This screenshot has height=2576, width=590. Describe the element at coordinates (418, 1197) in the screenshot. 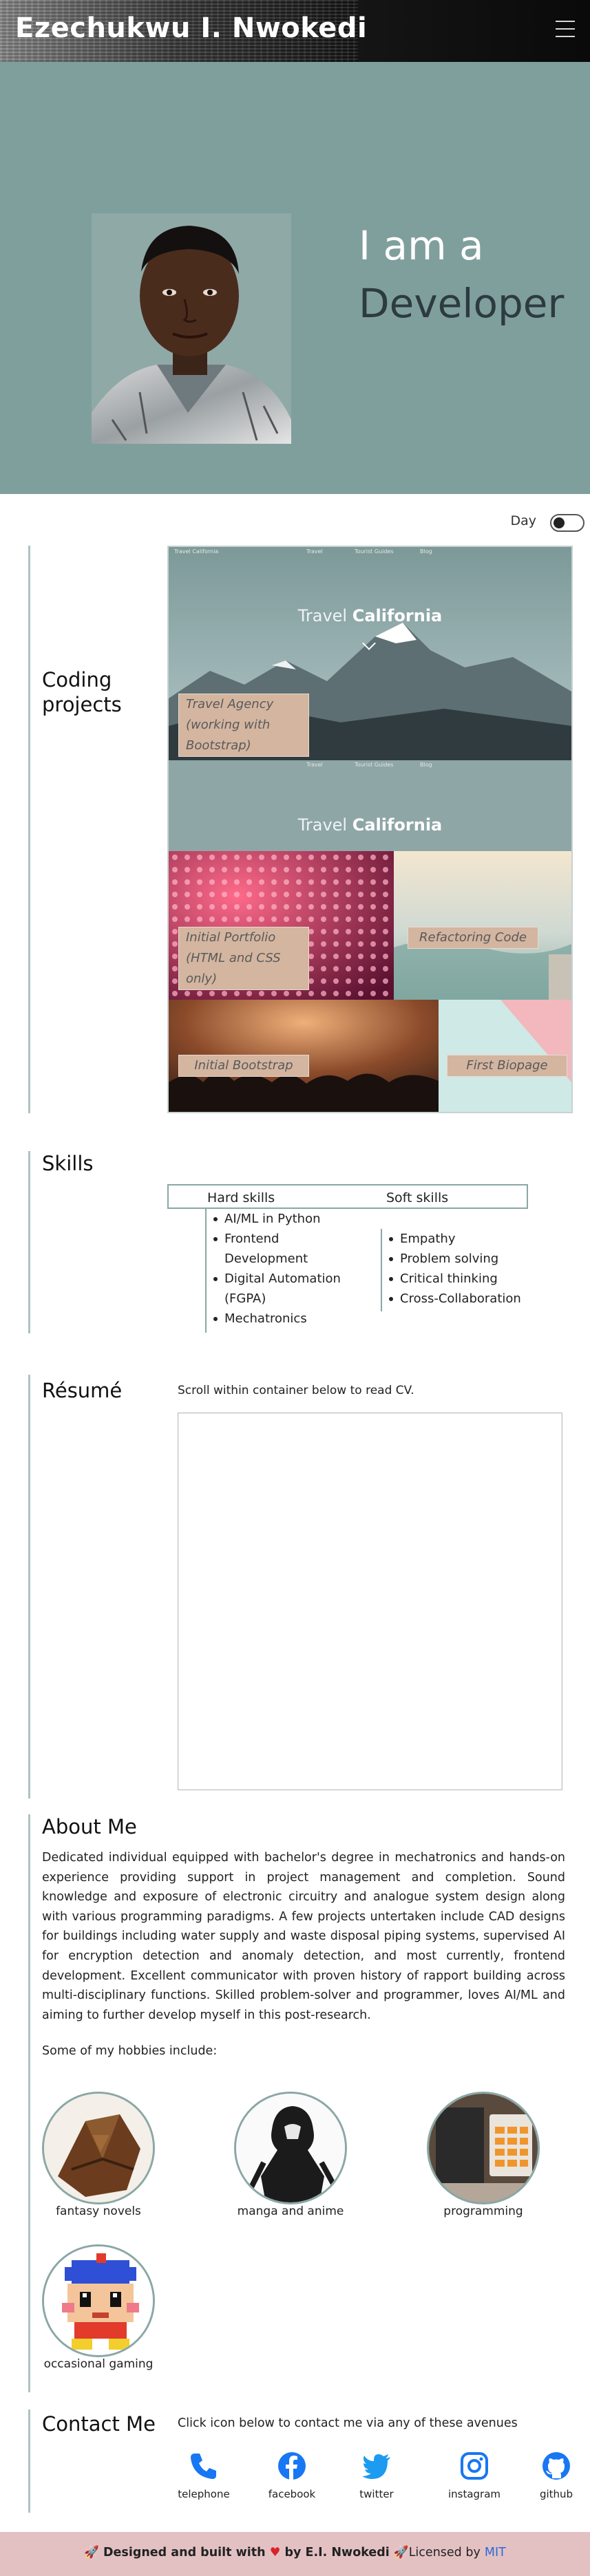

I see `soft-skills-heading: Soft skills` at that location.